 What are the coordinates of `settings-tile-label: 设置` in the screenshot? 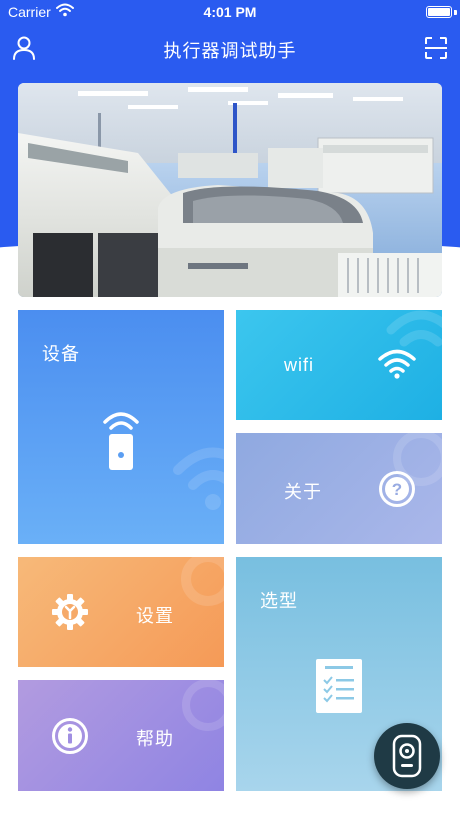 It's located at (155, 616).